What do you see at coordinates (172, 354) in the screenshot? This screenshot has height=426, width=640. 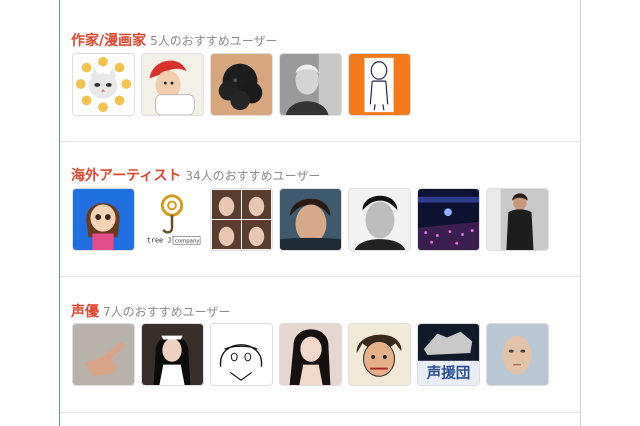 I see `maid-cosplay-avatar` at bounding box center [172, 354].